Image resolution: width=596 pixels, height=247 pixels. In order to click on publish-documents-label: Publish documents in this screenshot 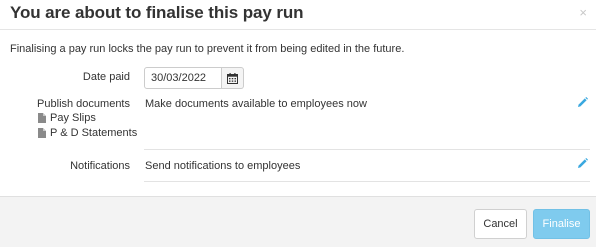, I will do `click(83, 104)`.